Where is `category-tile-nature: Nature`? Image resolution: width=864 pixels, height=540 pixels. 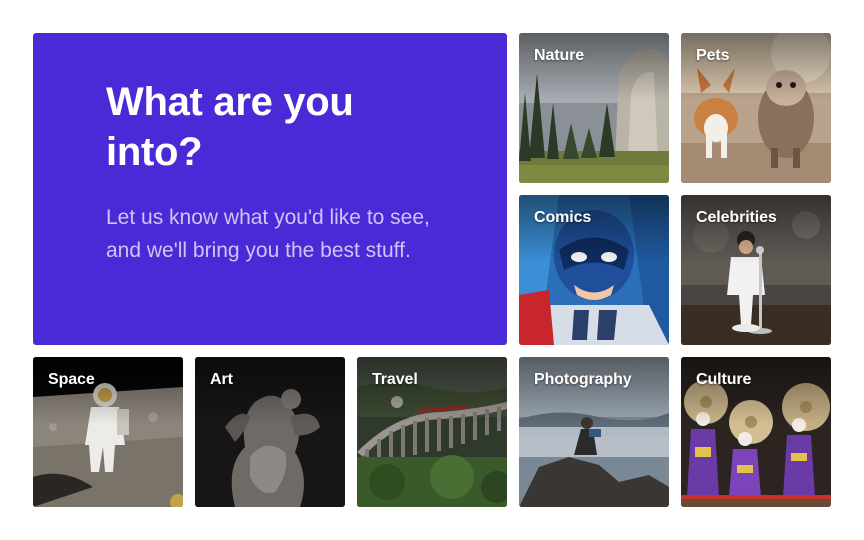 category-tile-nature: Nature is located at coordinates (594, 108).